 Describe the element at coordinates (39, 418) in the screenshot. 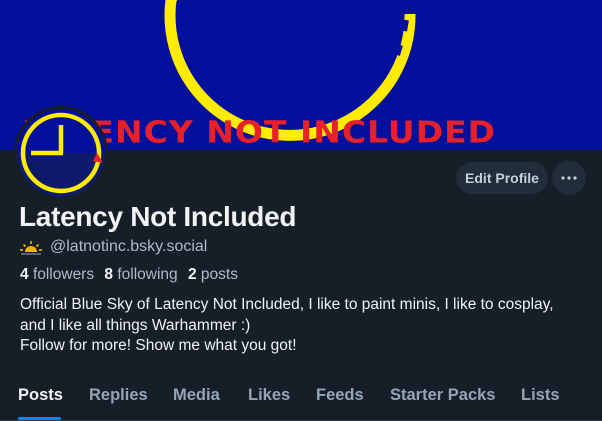

I see `active-tab-indicator` at that location.